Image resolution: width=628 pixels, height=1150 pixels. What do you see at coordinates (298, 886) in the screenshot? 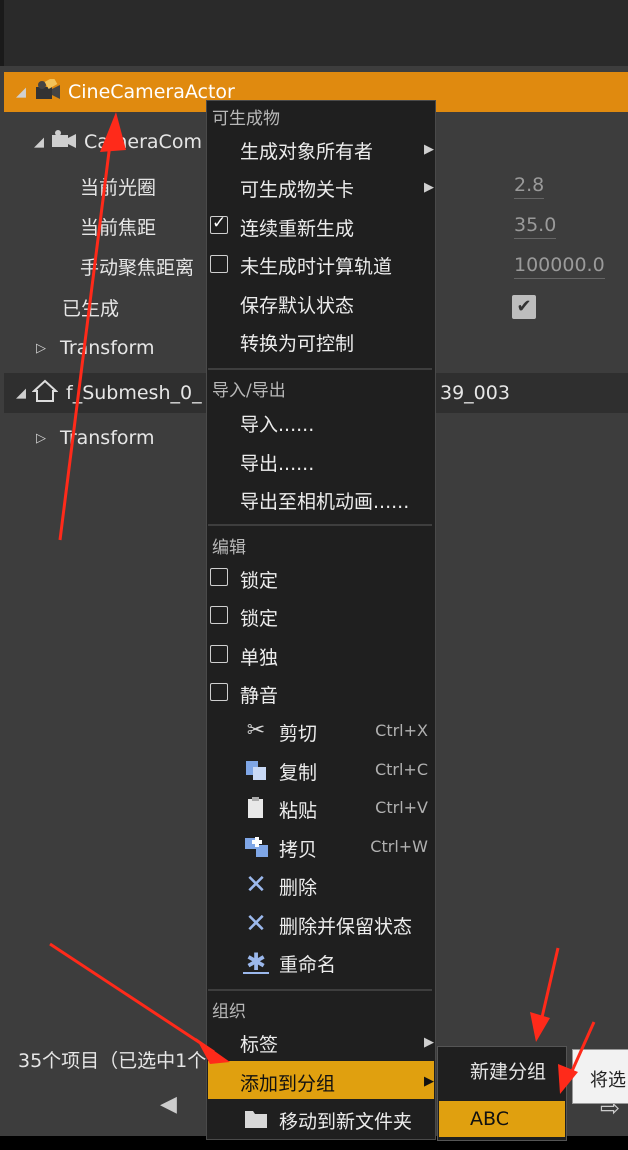
I see `menu-item-delete: 删除` at bounding box center [298, 886].